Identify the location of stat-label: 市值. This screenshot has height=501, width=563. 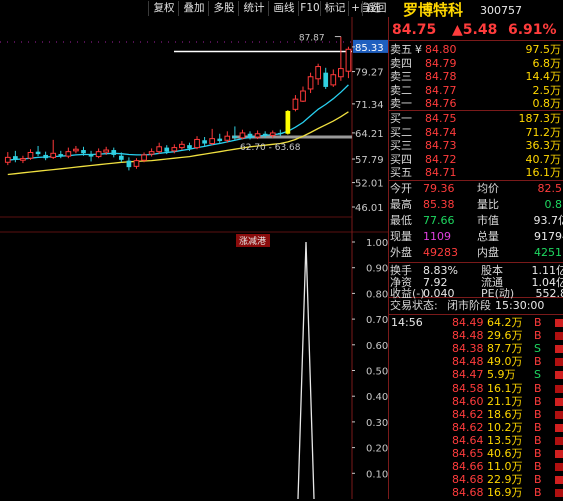
(488, 221).